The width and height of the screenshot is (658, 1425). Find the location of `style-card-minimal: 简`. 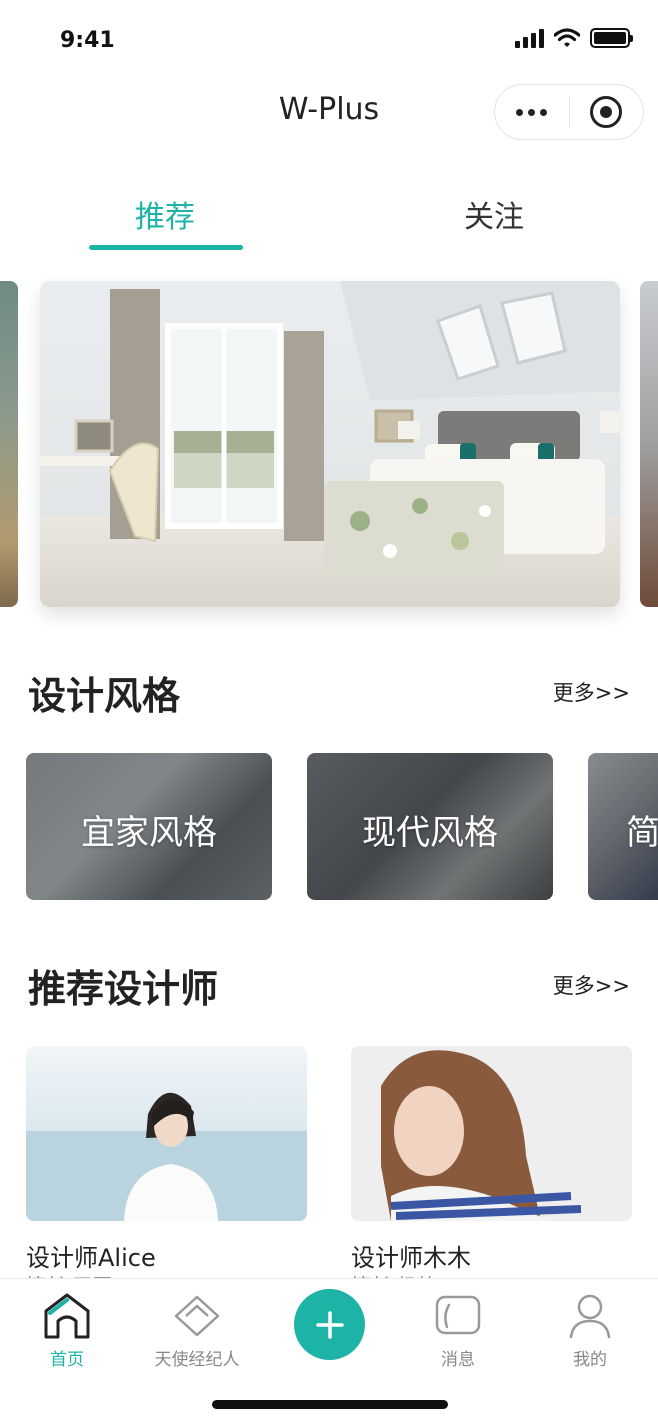

style-card-minimal: 简 is located at coordinates (623, 826).